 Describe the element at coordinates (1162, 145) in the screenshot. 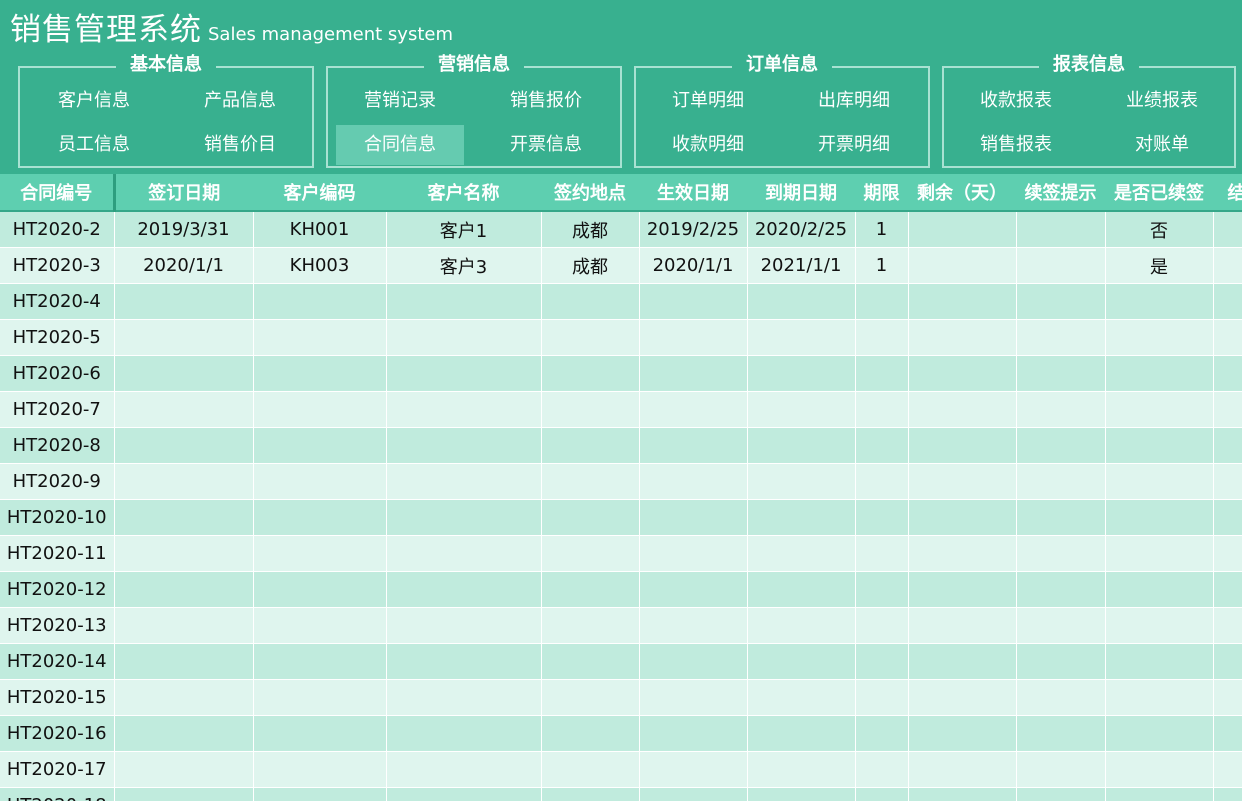

I see `nav-statement-button: 对账单` at that location.